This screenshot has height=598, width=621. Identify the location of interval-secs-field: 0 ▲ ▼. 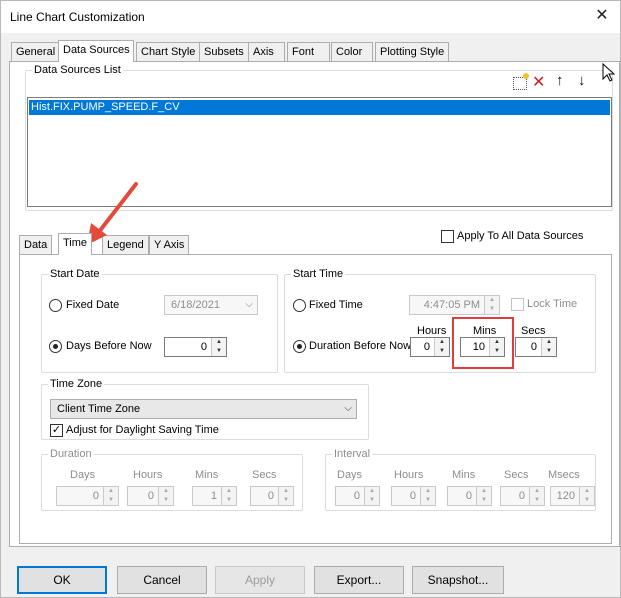
(522, 496).